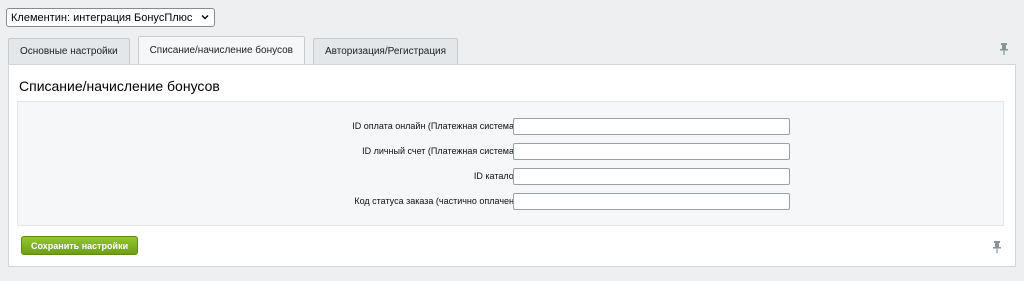  What do you see at coordinates (119, 86) in the screenshot?
I see `panel-title: Списание/начисление бонусов` at bounding box center [119, 86].